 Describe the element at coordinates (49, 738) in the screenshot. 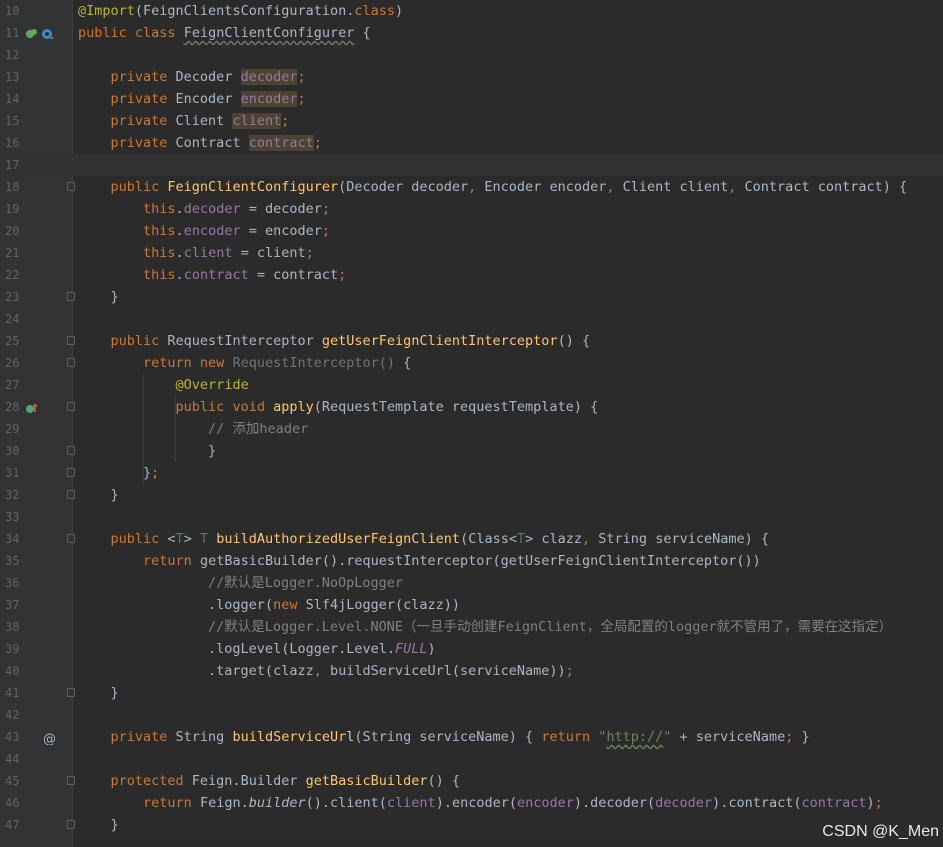

I see `at-icon: @` at that location.